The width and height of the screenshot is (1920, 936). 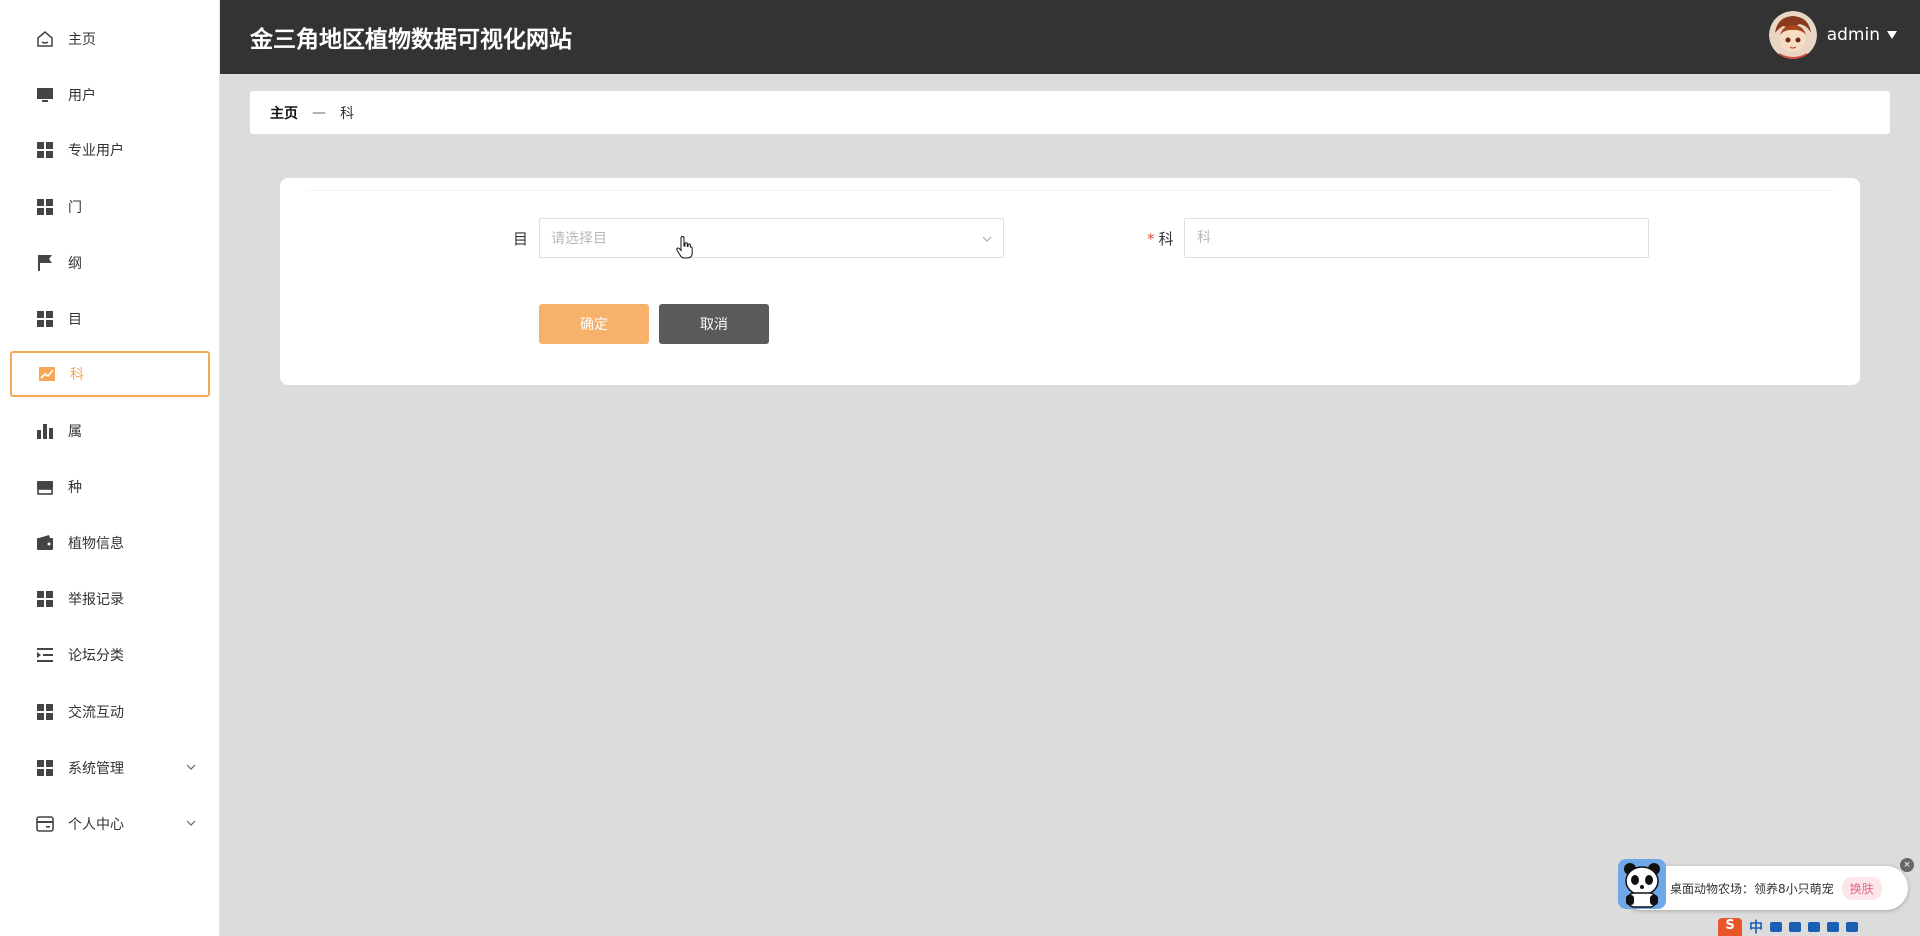 I want to click on sidebar-item-personal-center: 个人中心, so click(x=110, y=824).